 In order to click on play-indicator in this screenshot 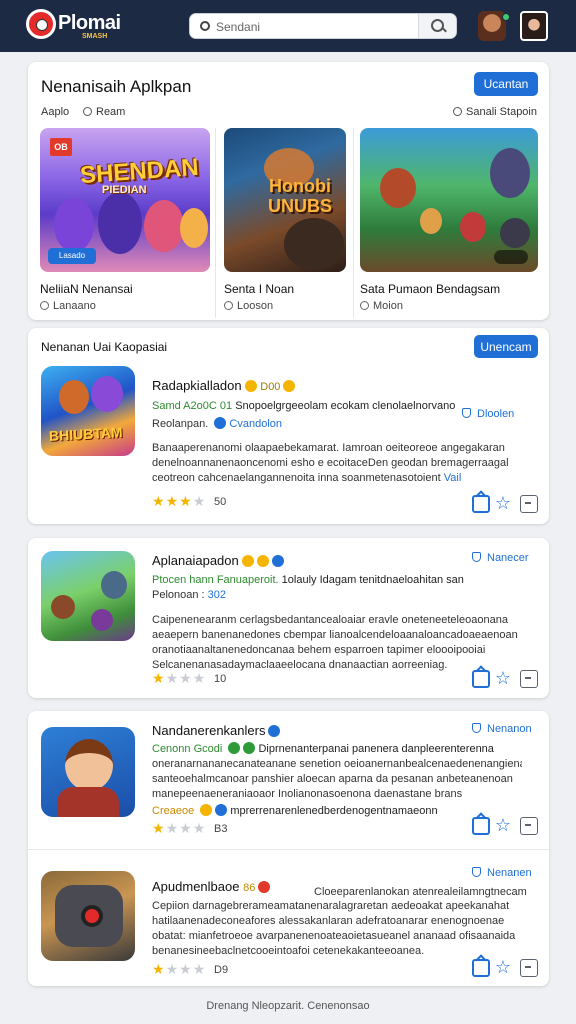, I will do `click(511, 257)`.